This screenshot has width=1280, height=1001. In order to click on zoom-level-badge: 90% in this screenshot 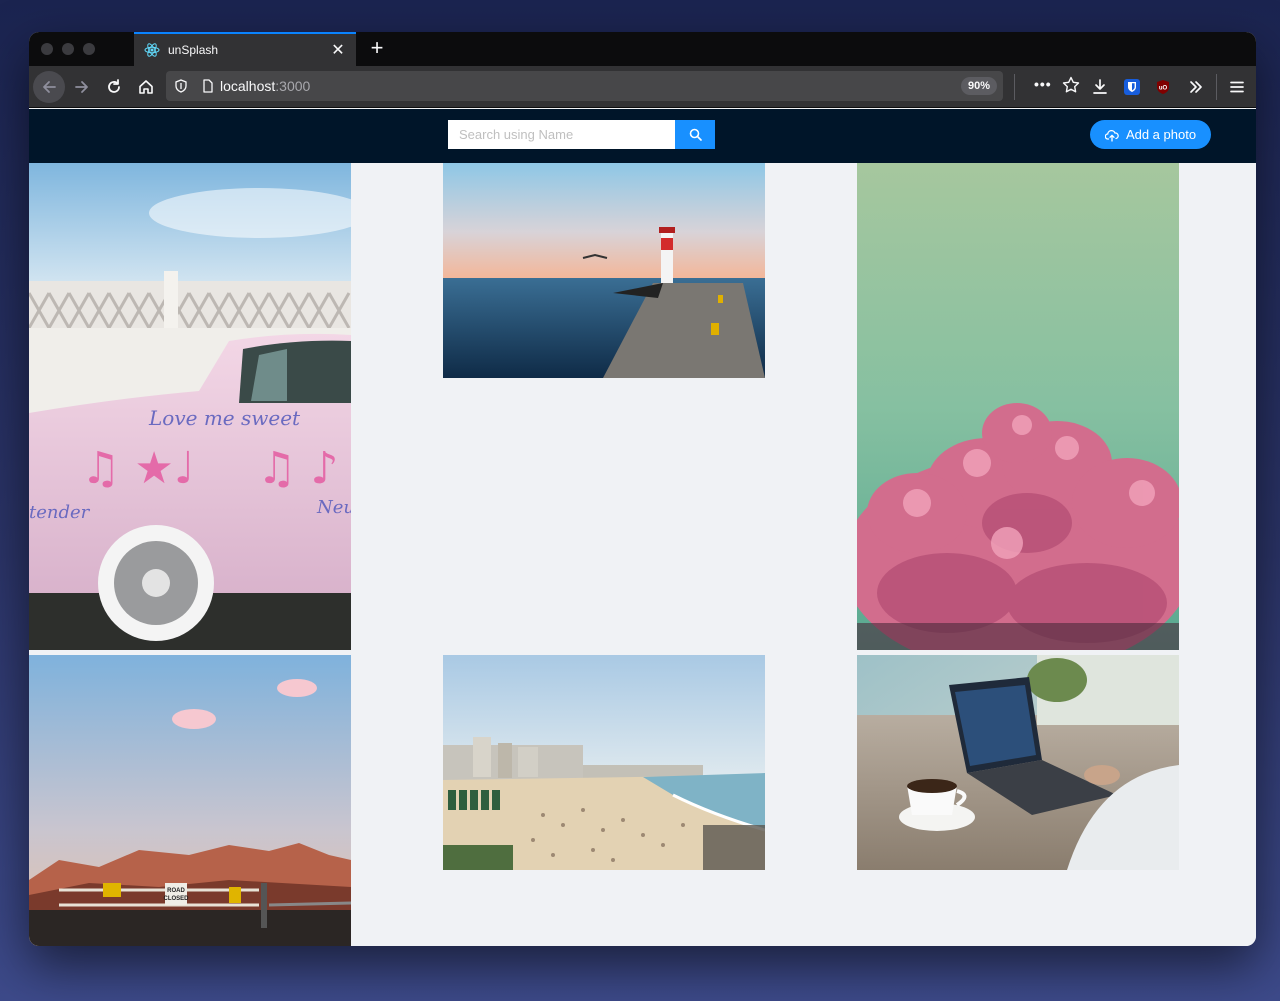, I will do `click(979, 86)`.